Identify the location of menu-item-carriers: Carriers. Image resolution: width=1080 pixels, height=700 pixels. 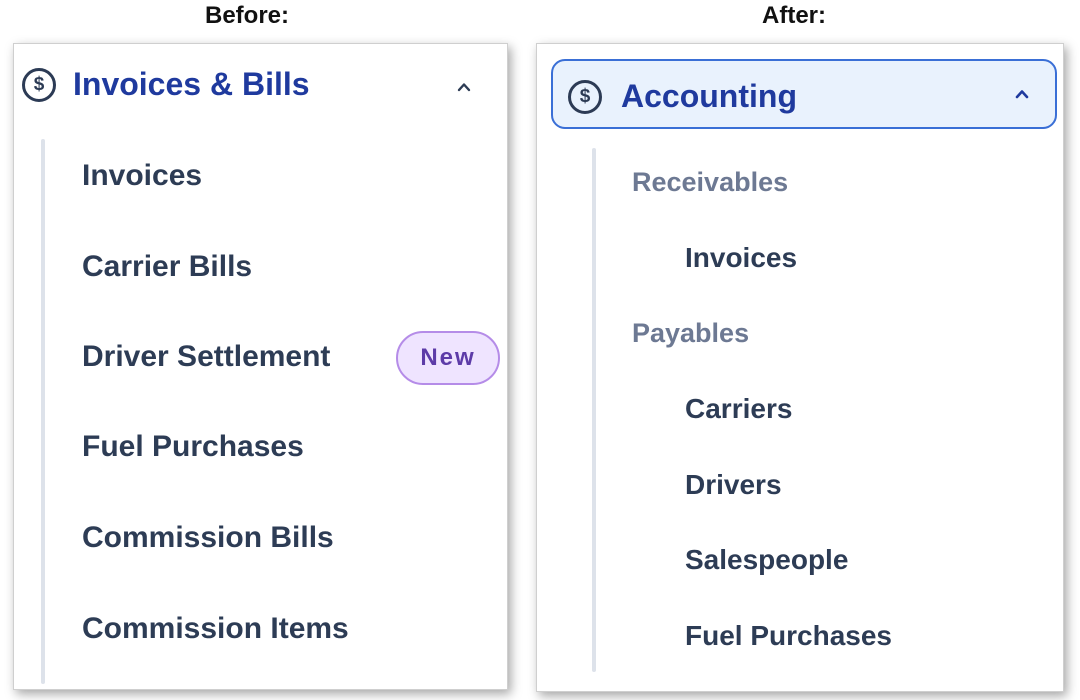
(738, 409).